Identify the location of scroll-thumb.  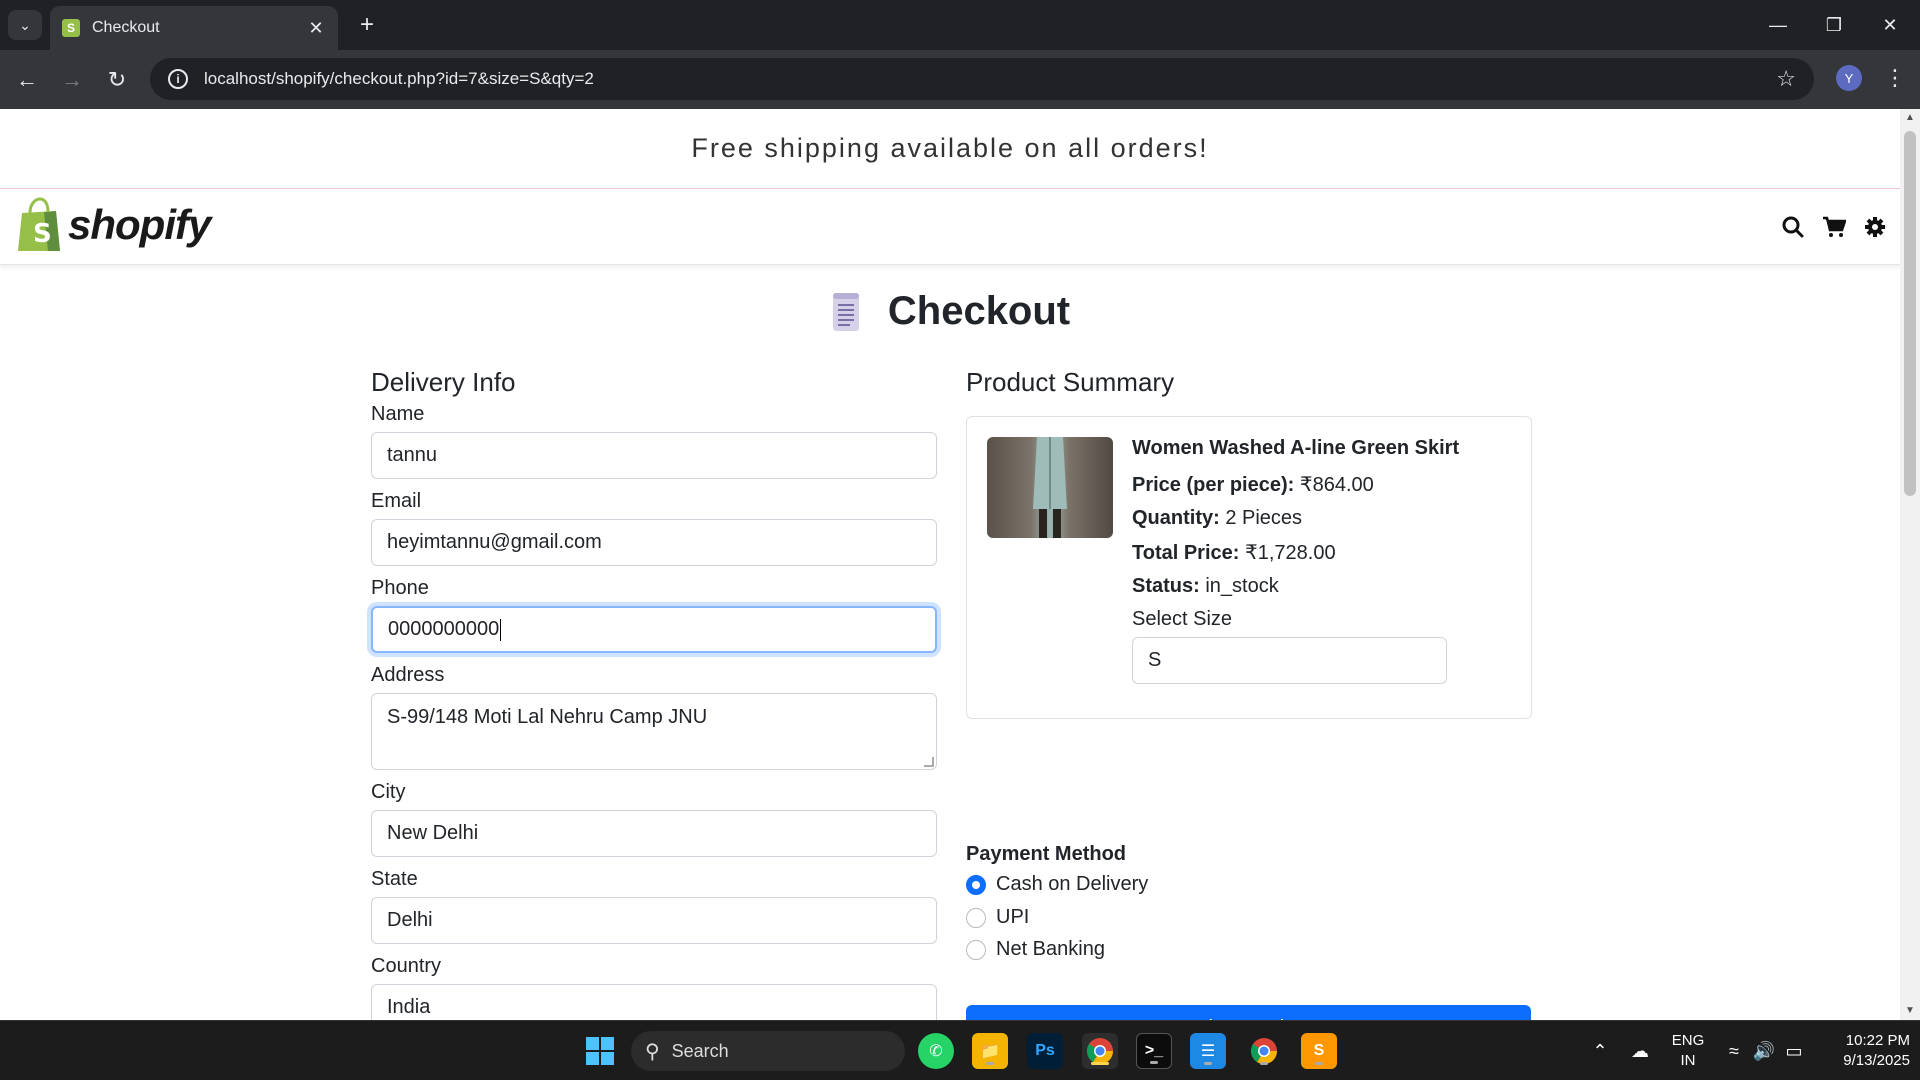
(1910, 313).